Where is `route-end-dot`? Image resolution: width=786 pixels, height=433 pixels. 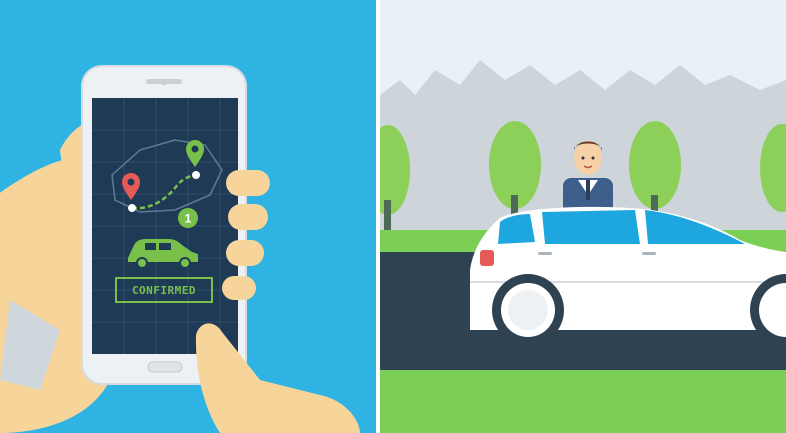
route-end-dot is located at coordinates (196, 175).